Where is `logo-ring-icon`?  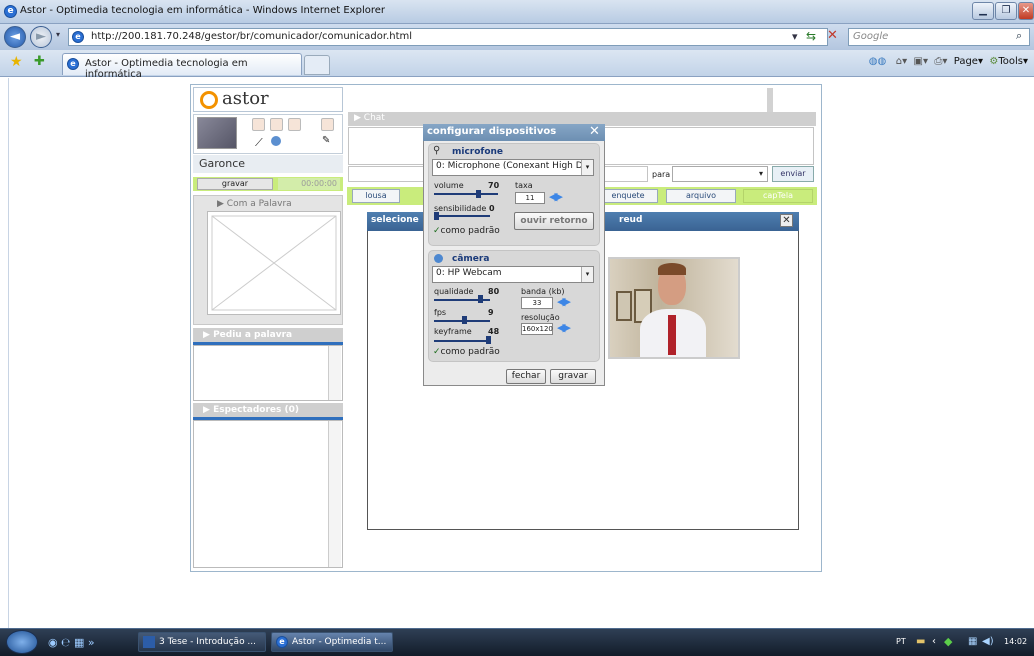
logo-ring-icon is located at coordinates (209, 100).